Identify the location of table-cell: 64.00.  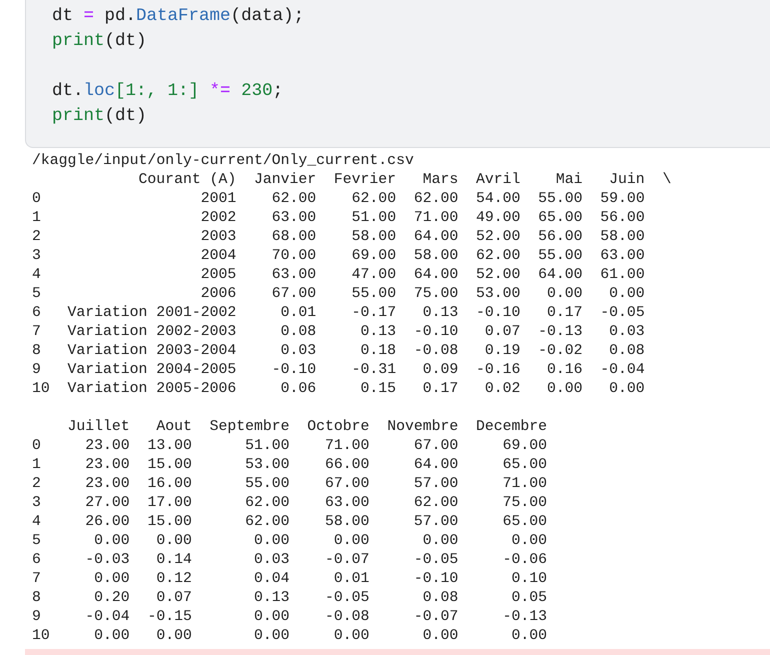
(560, 275).